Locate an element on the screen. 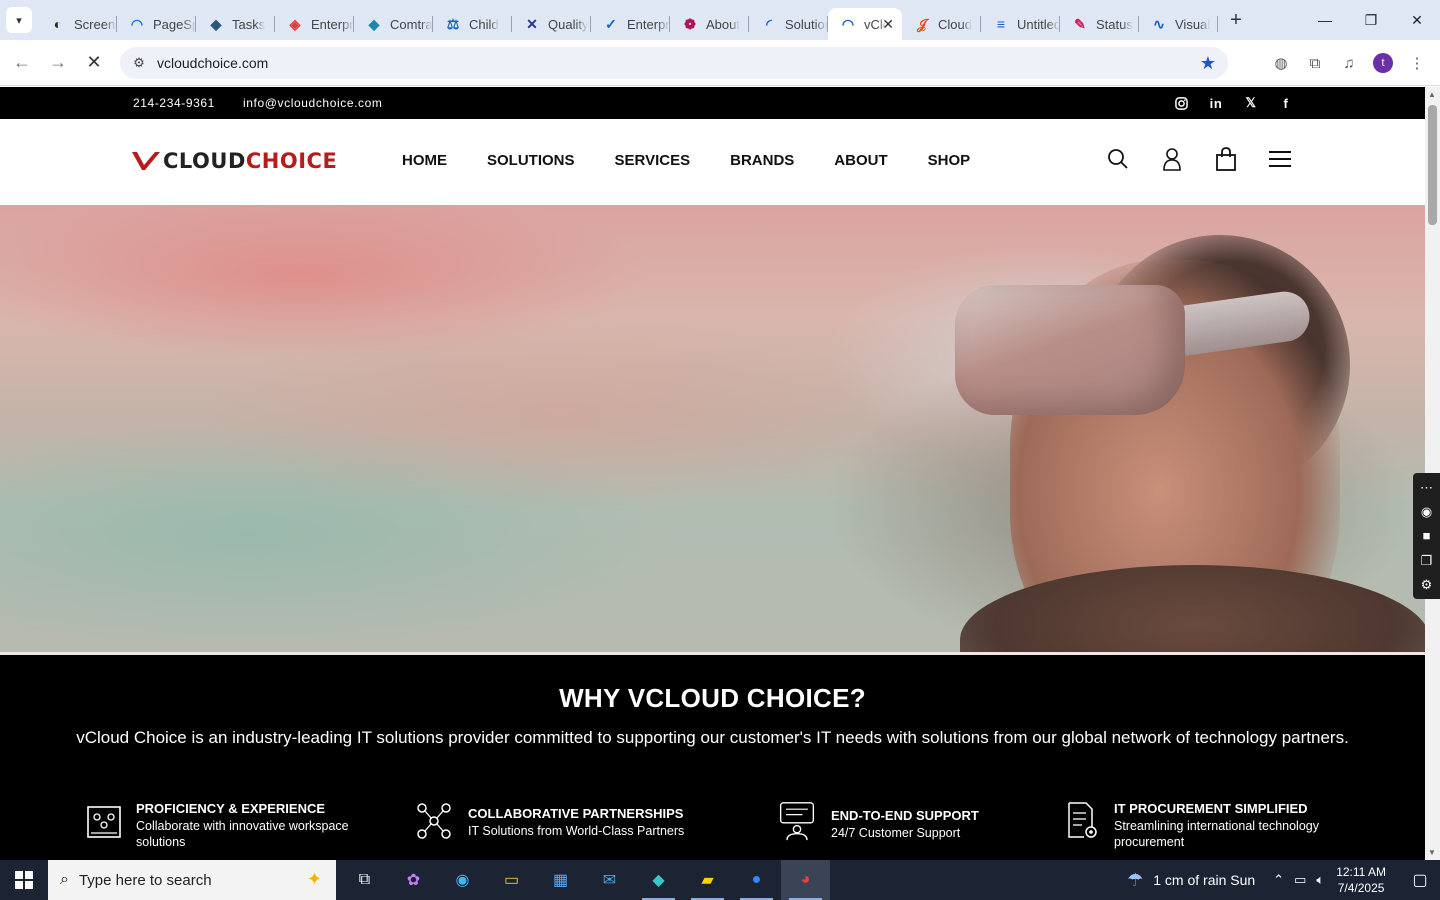  file-explorer-icon: ▭ is located at coordinates (511, 880).